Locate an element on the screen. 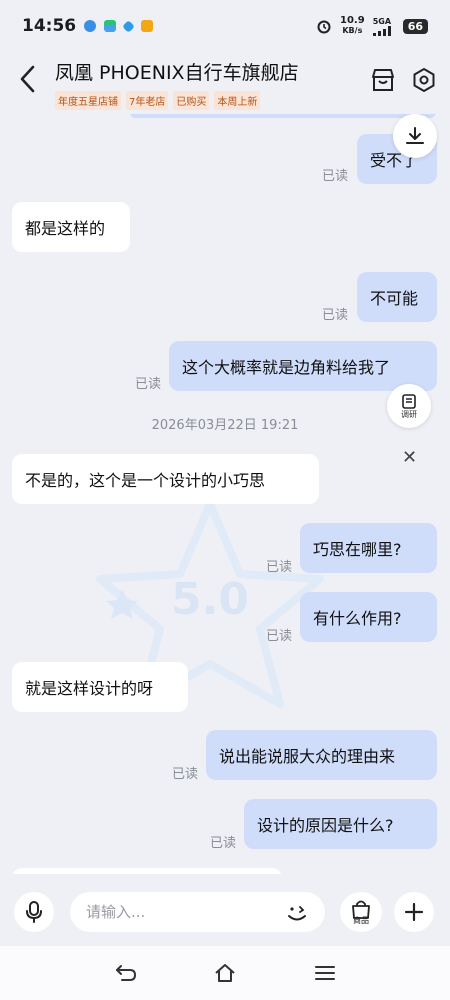 Image resolution: width=450 pixels, height=1000 pixels. status-time: 14:56 is located at coordinates (49, 26).